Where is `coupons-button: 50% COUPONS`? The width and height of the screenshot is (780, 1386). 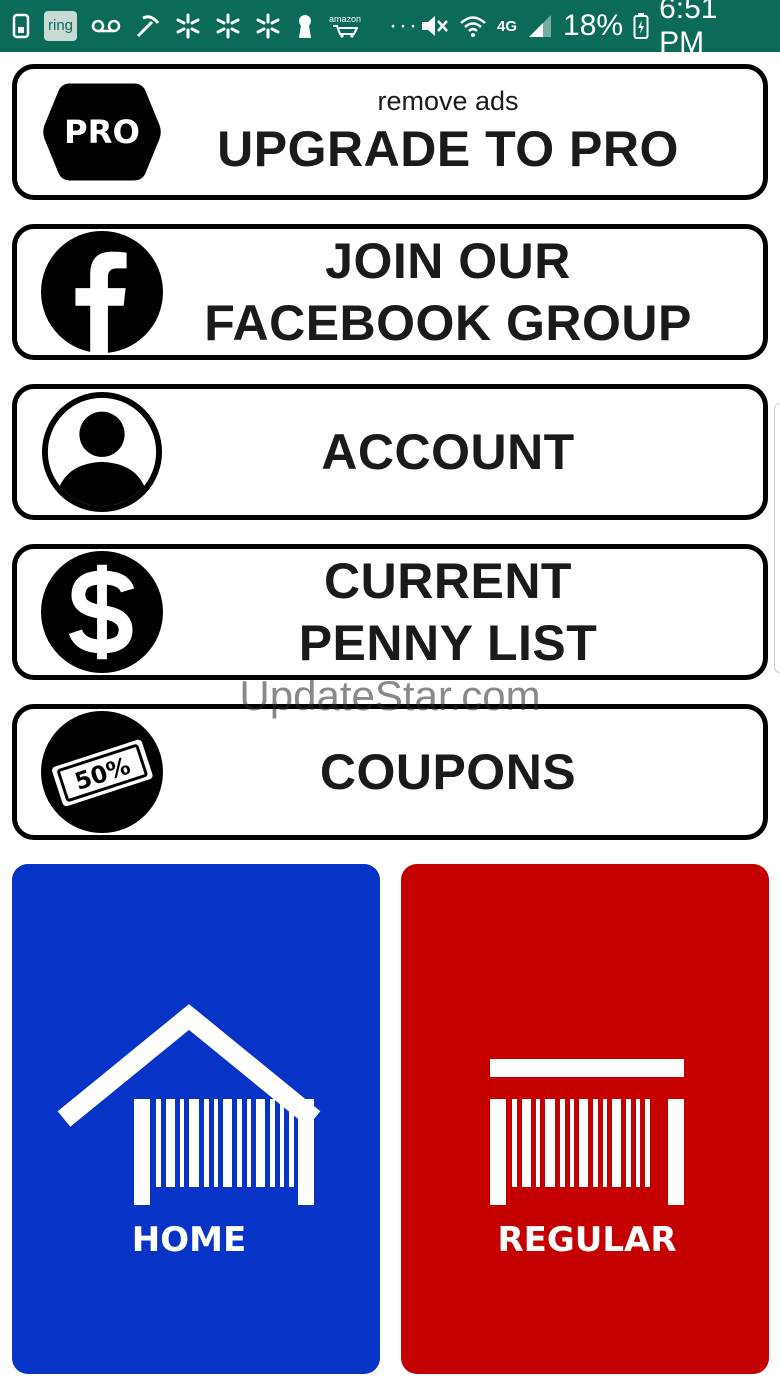
coupons-button: 50% COUPONS is located at coordinates (390, 772).